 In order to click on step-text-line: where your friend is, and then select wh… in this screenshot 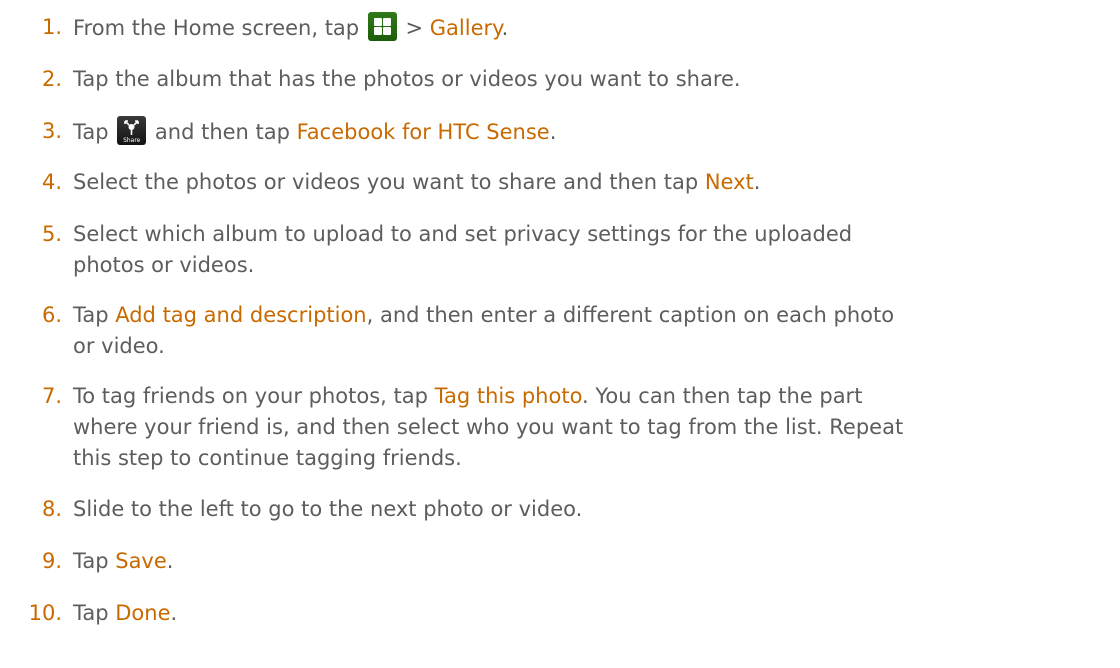, I will do `click(488, 427)`.